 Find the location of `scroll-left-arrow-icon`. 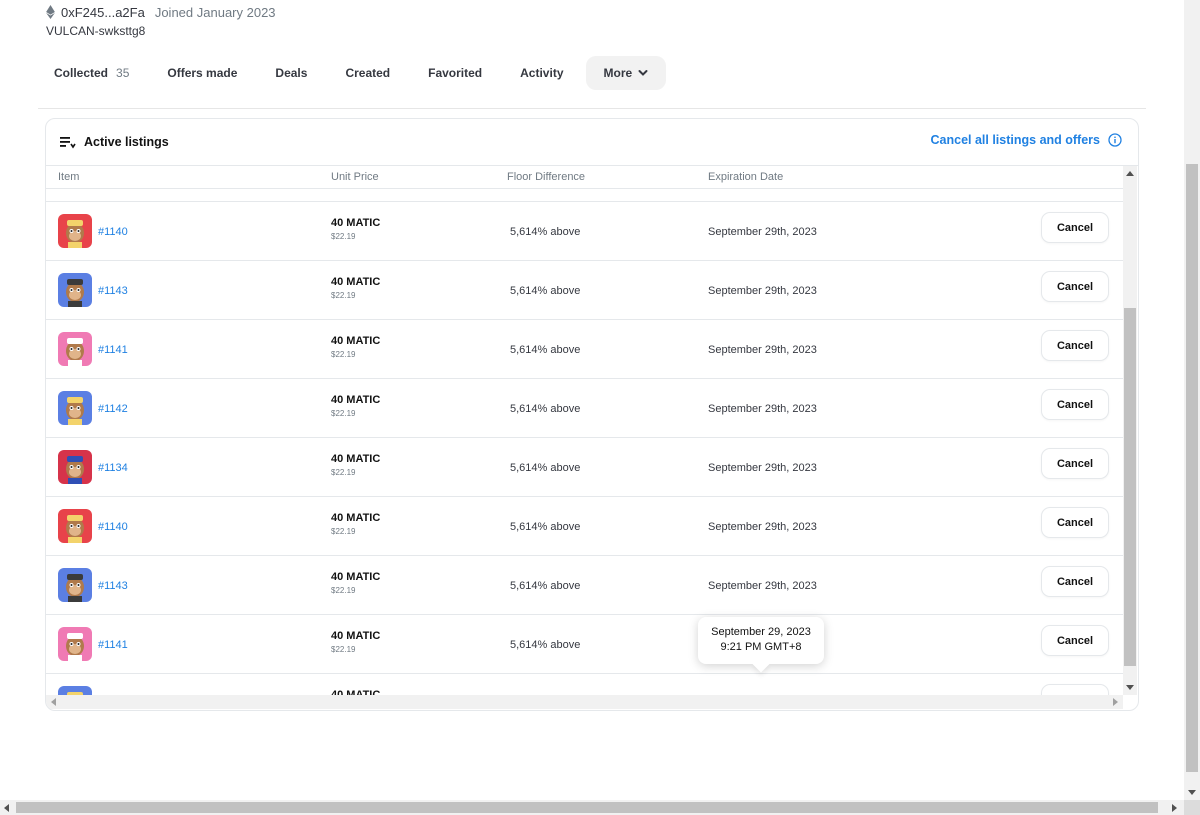

scroll-left-arrow-icon is located at coordinates (53, 702).